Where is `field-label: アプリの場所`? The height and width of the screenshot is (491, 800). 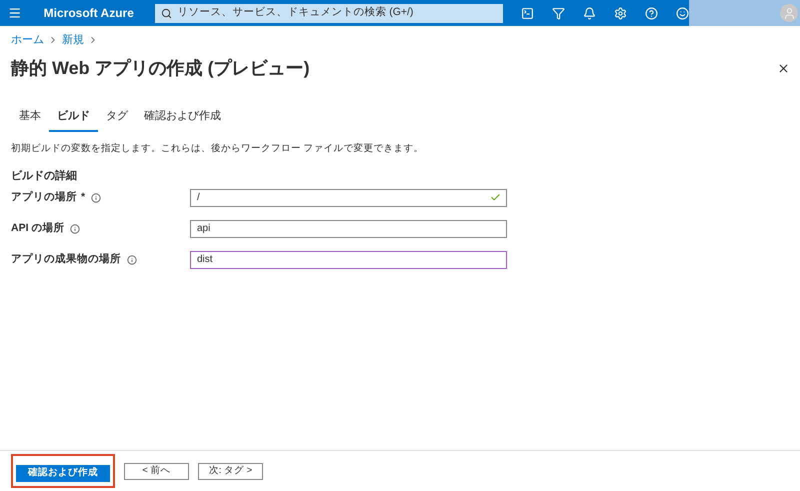
field-label: アプリの場所 is located at coordinates (44, 197).